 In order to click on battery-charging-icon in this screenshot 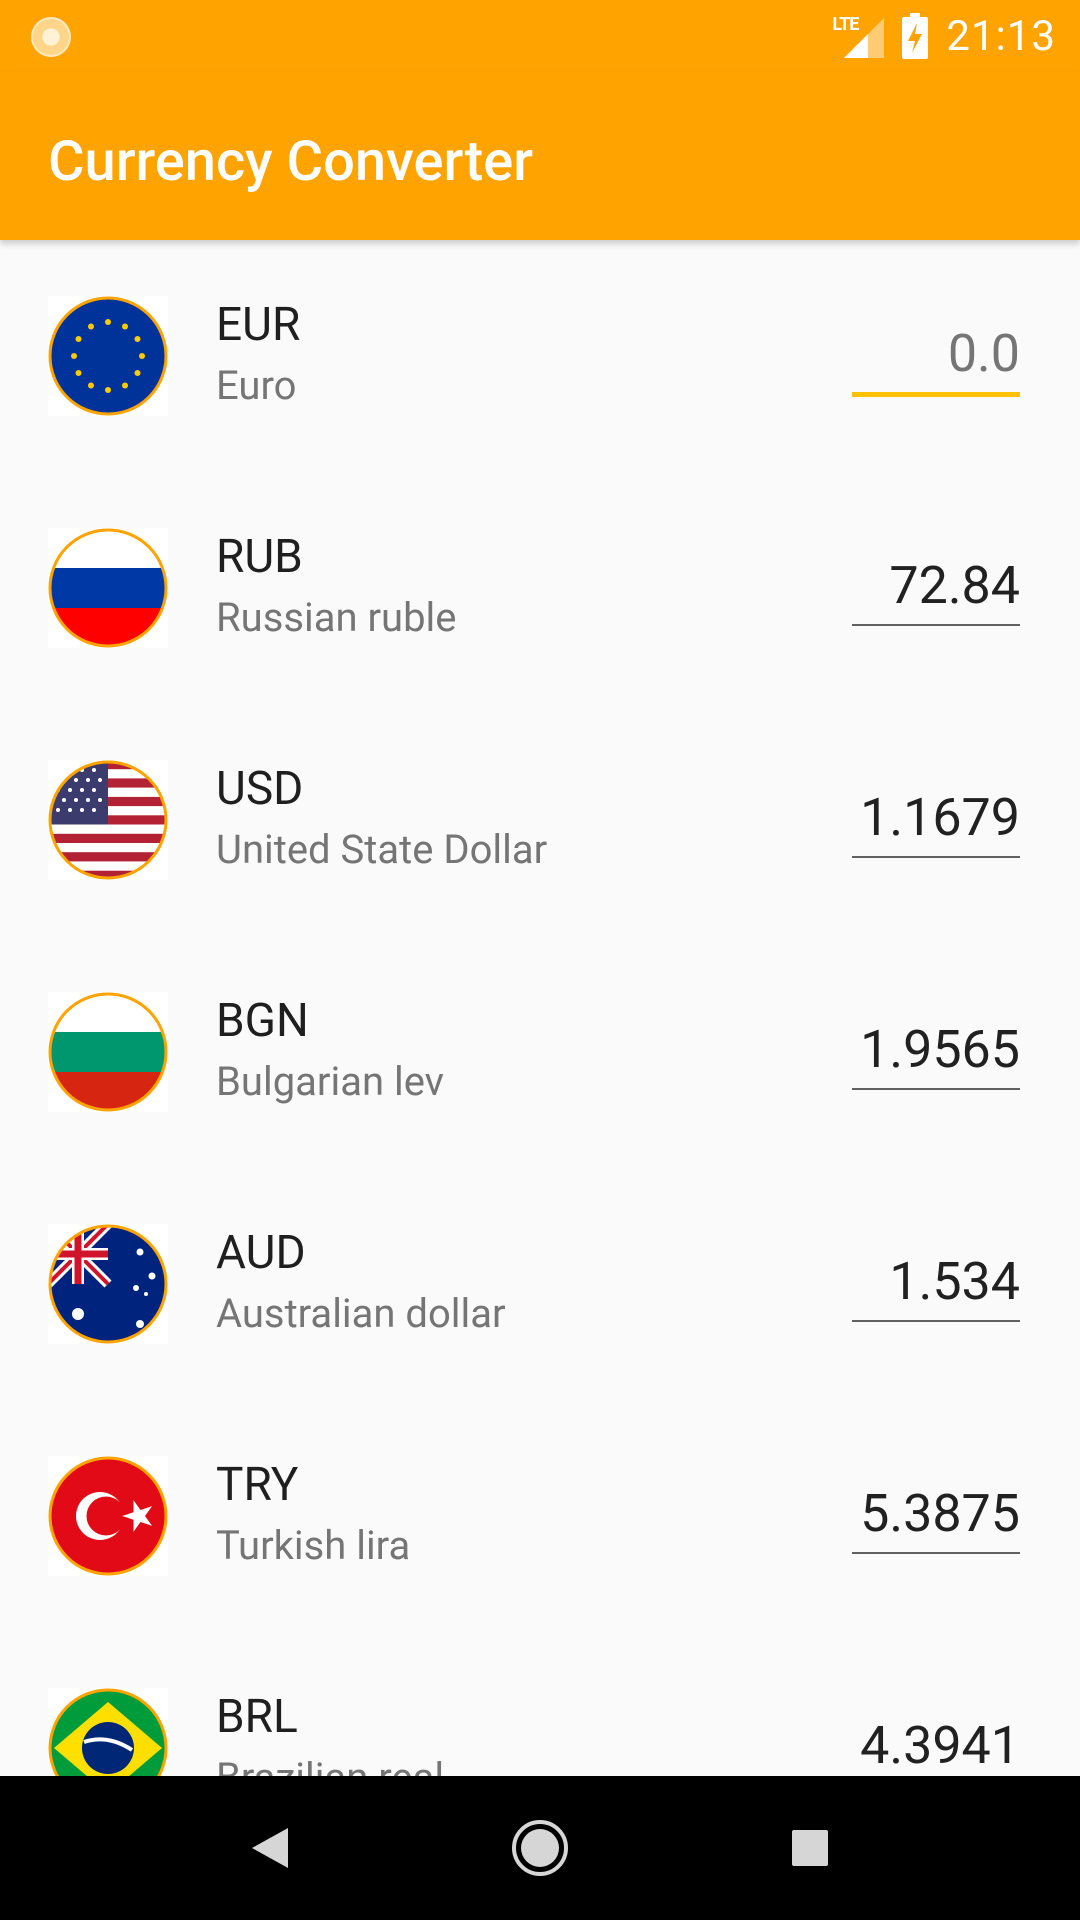, I will do `click(915, 36)`.